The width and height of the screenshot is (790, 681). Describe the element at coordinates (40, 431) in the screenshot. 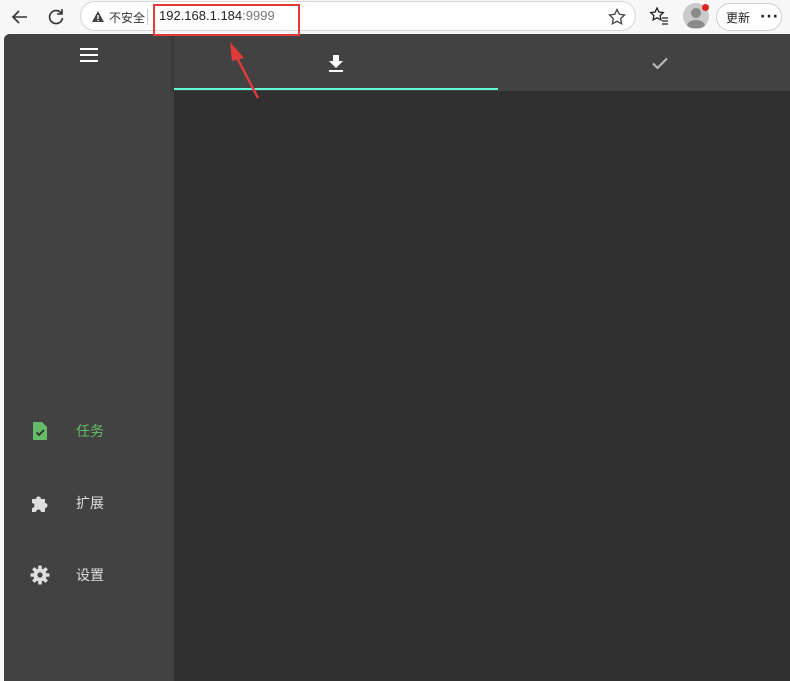

I see `task-file-icon` at that location.